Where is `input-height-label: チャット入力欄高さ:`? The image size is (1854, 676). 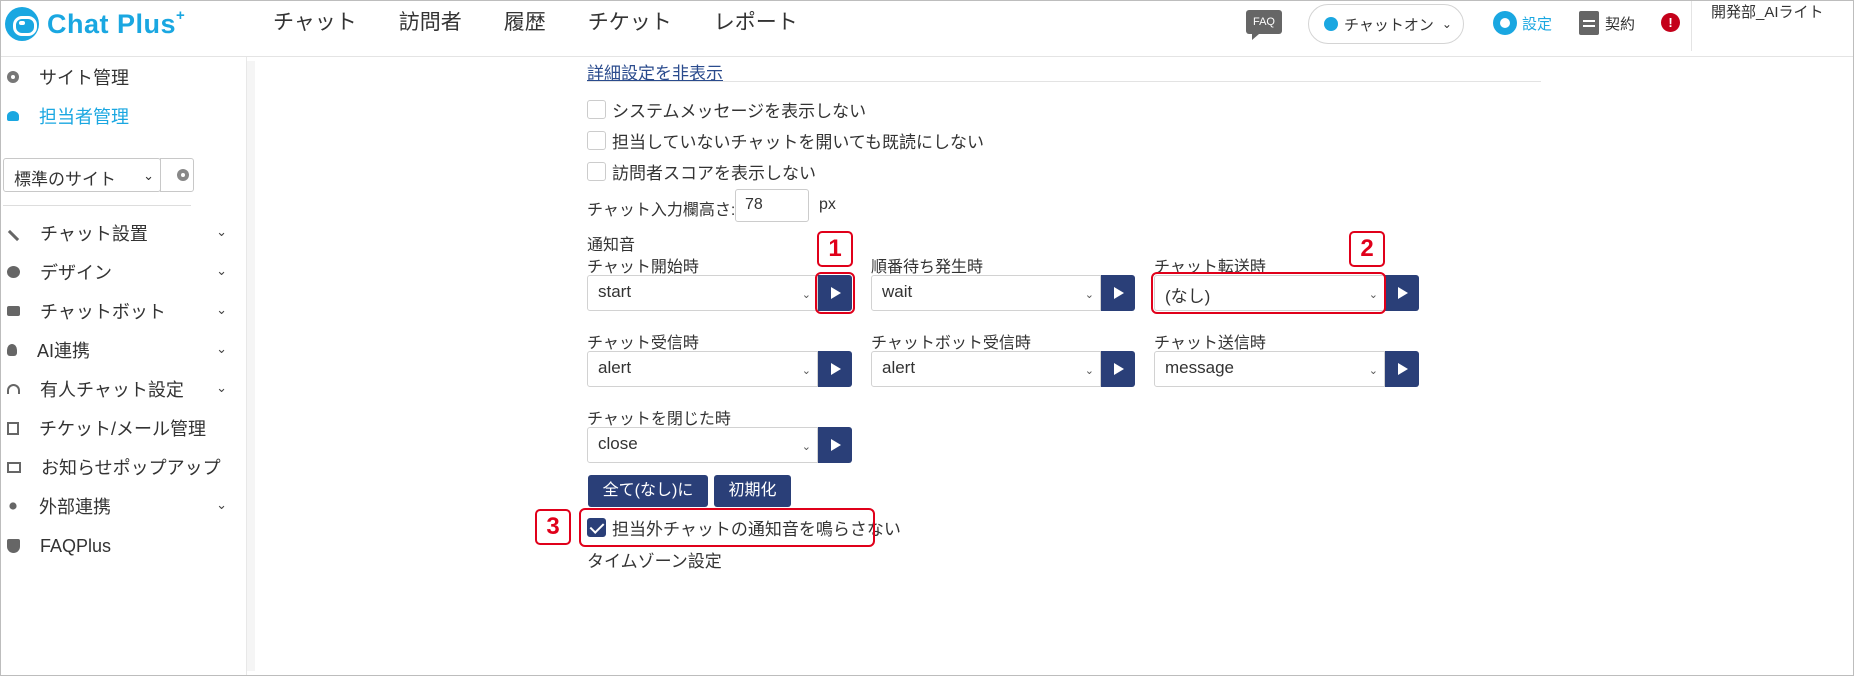
input-height-label: チャット入力欄高さ: is located at coordinates (661, 210).